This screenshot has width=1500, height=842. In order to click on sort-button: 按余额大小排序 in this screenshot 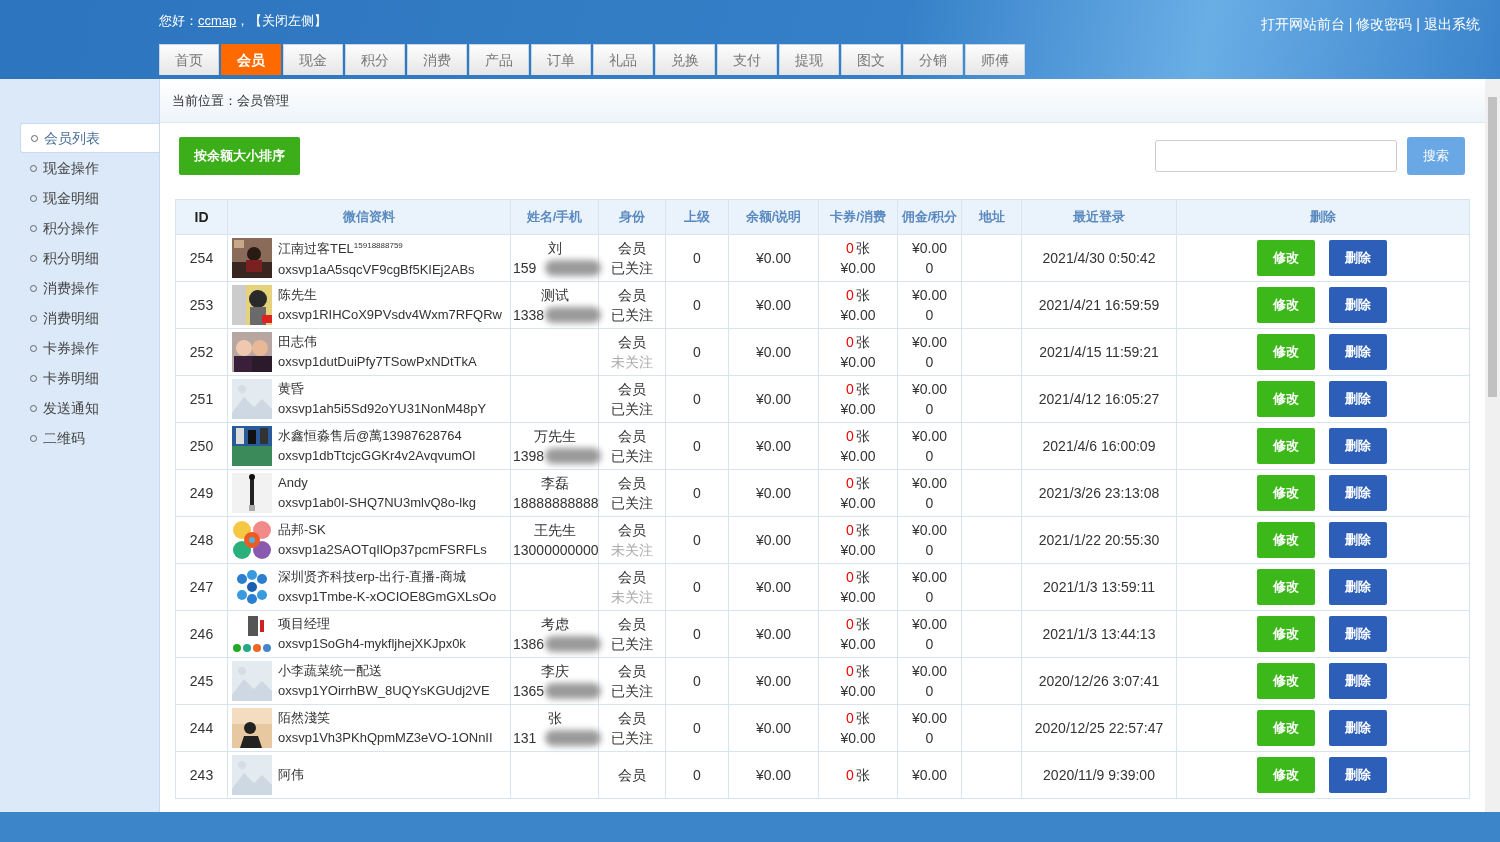, I will do `click(239, 156)`.